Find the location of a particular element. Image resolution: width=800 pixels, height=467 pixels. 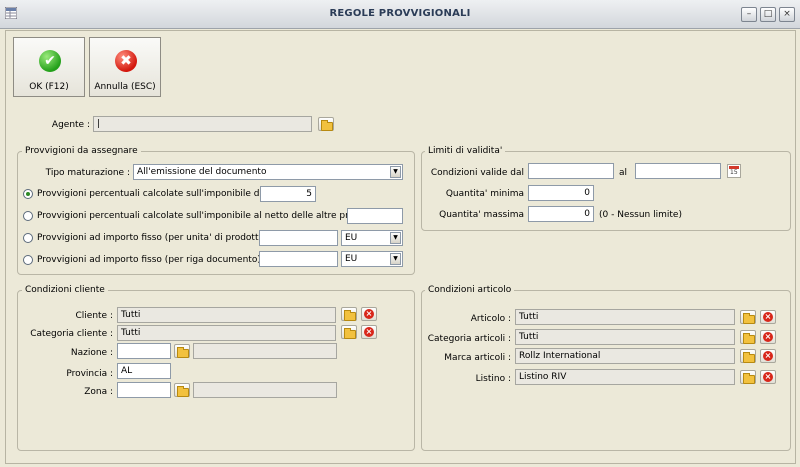

fisso-riga-currency-value: EU is located at coordinates (351, 259).